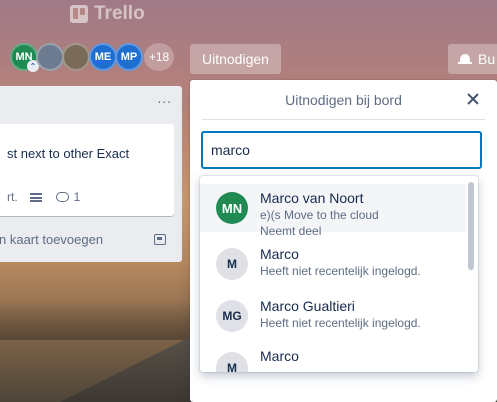  What do you see at coordinates (312, 198) in the screenshot?
I see `result-name: Marco van Noort` at bounding box center [312, 198].